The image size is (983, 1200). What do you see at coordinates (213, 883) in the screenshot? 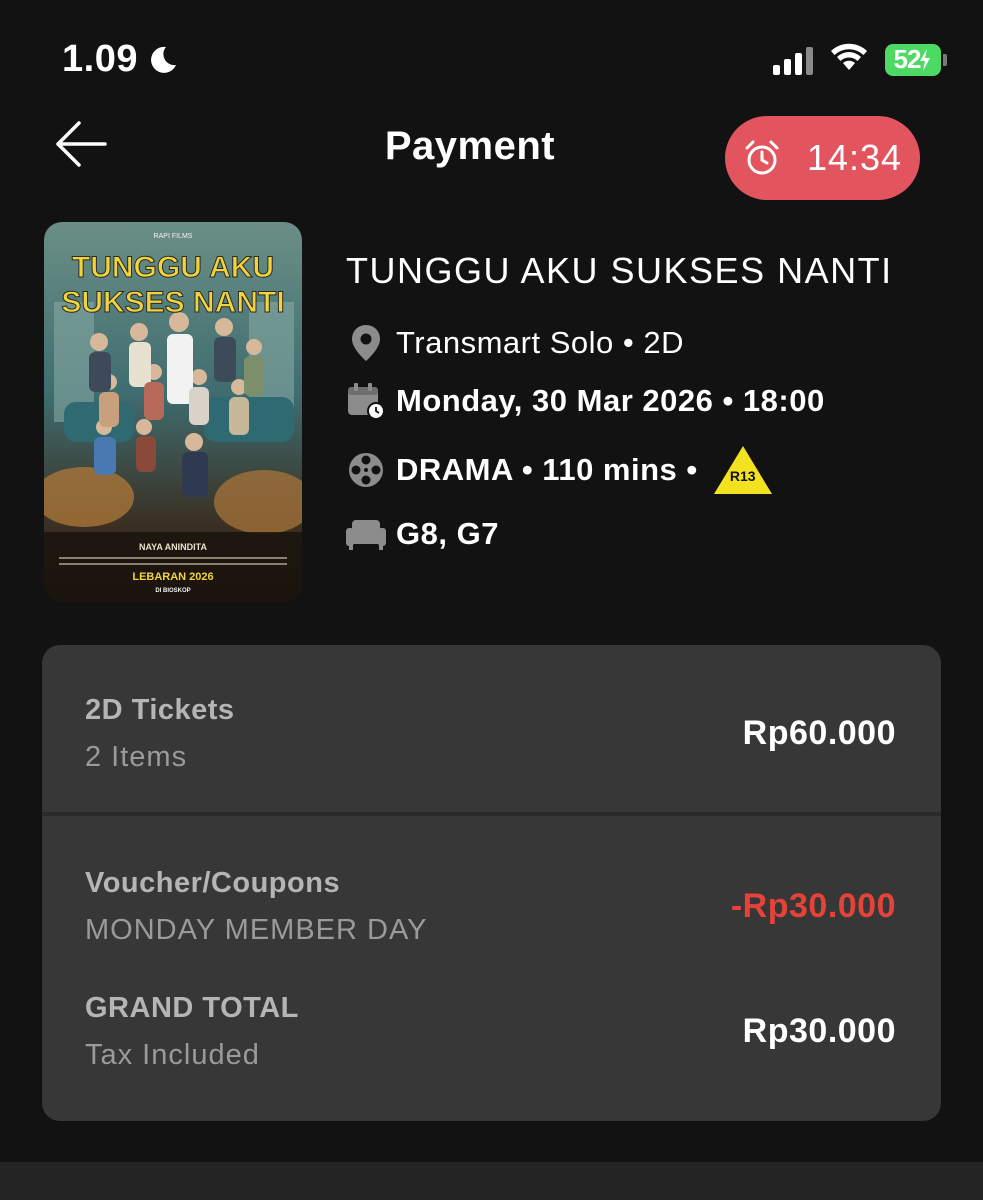
I see `voucher-label: Voucher/Coupons` at bounding box center [213, 883].